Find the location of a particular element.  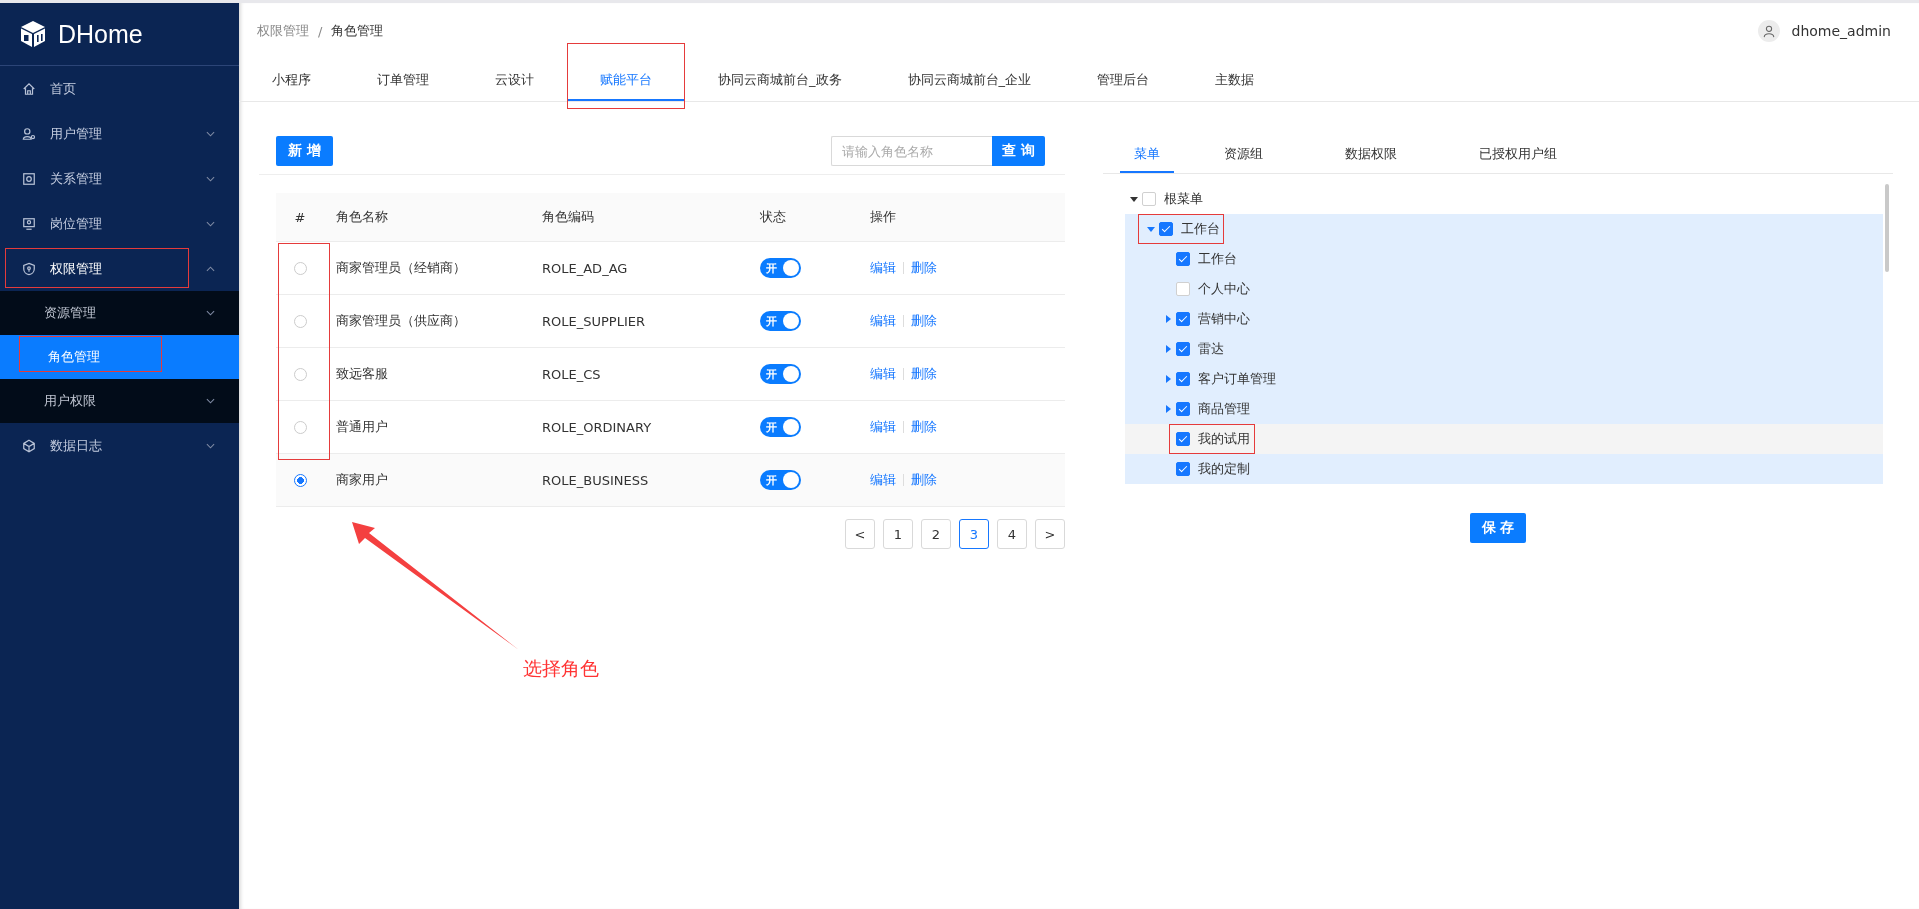

tab: 资源组 is located at coordinates (1256, 154).